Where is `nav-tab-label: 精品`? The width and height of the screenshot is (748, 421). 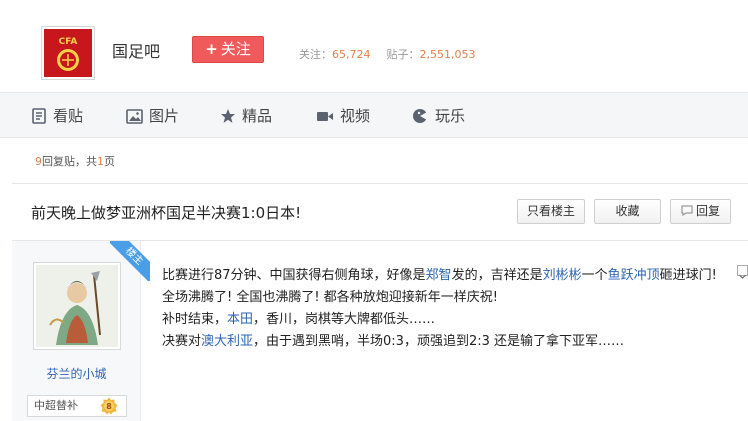
nav-tab-label: 精品 is located at coordinates (257, 116).